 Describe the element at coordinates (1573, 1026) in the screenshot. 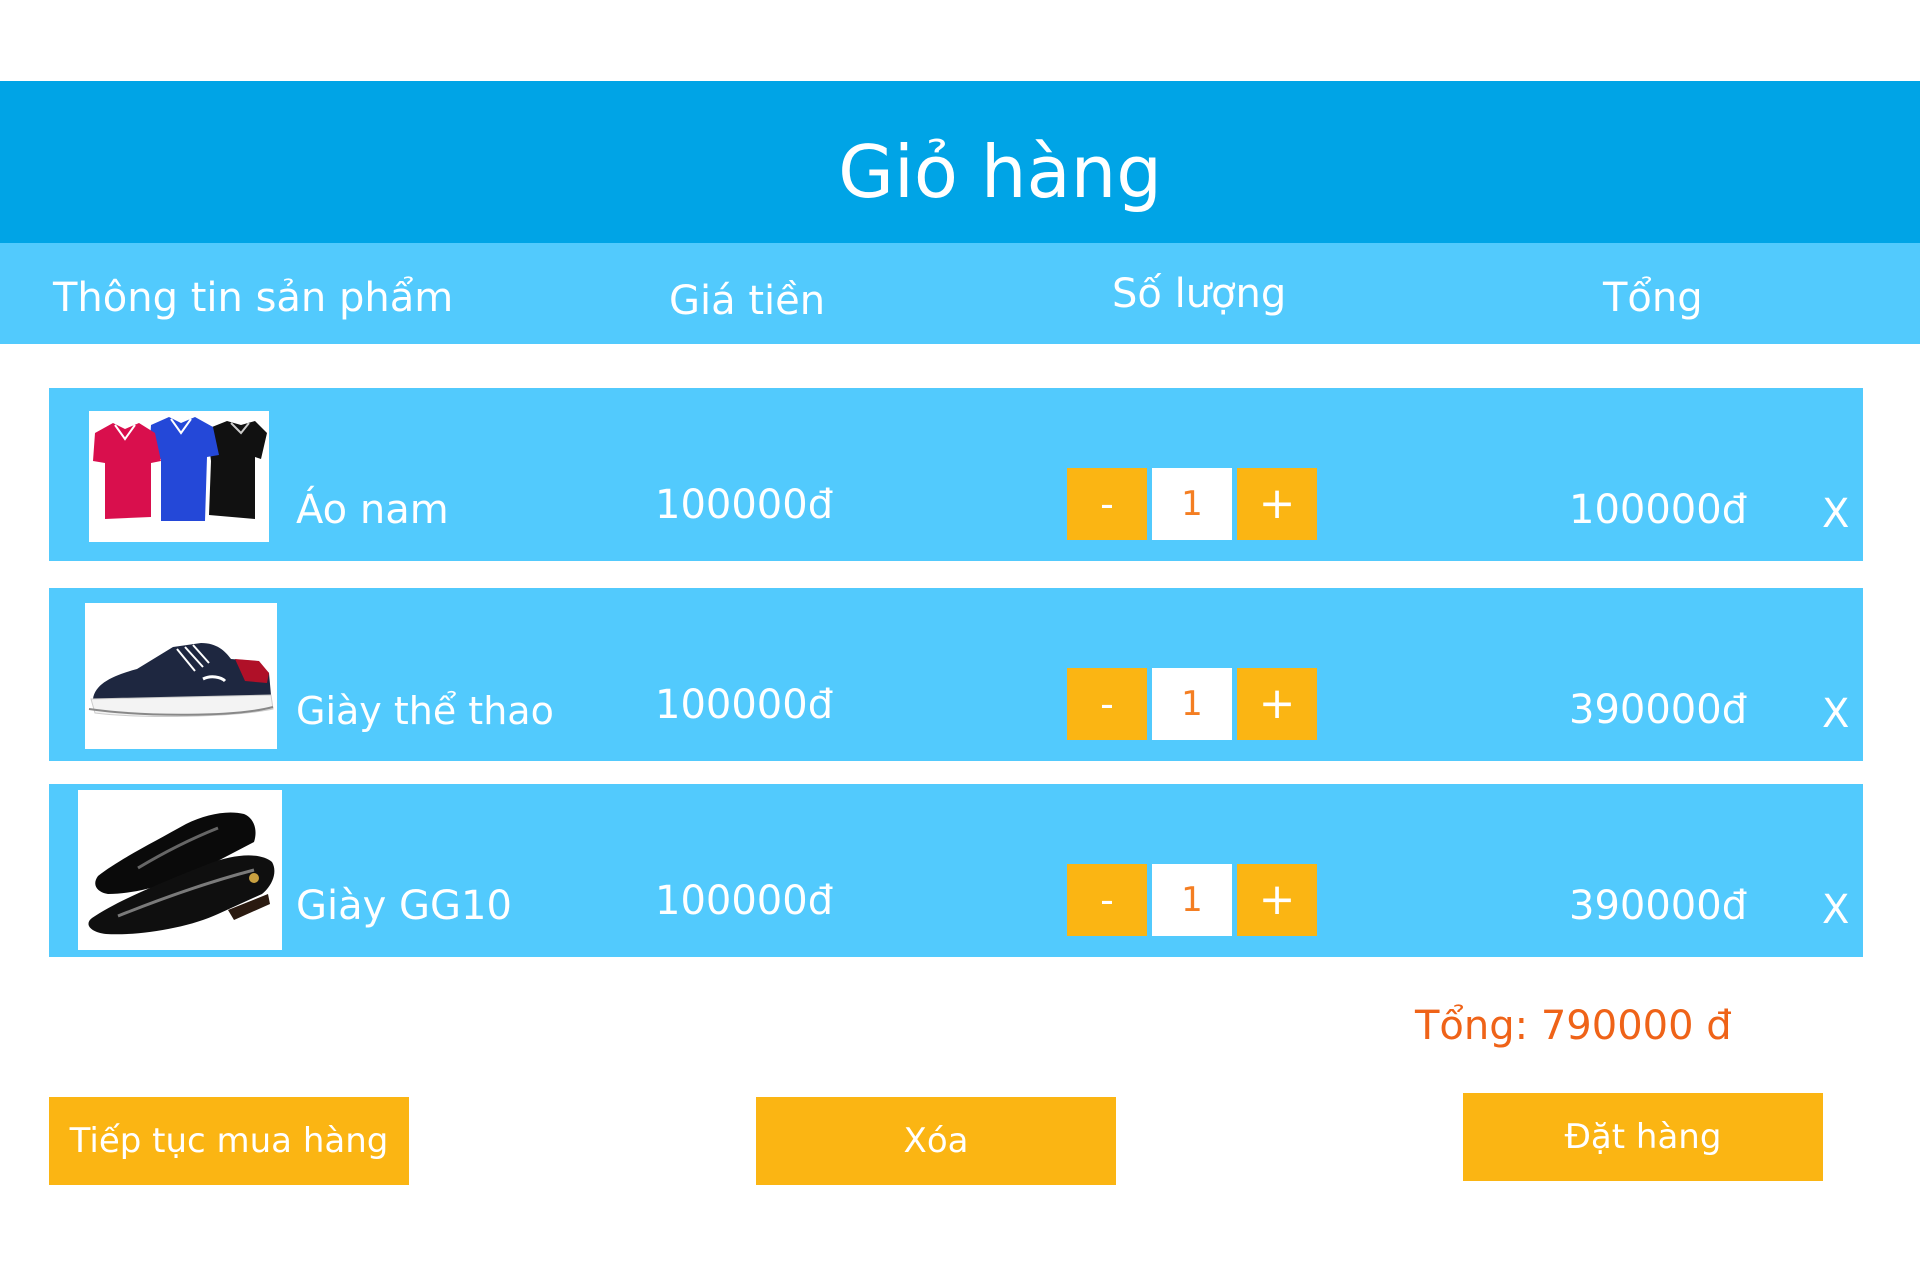

I see `grand-total: Tổng: 790000 đ` at that location.